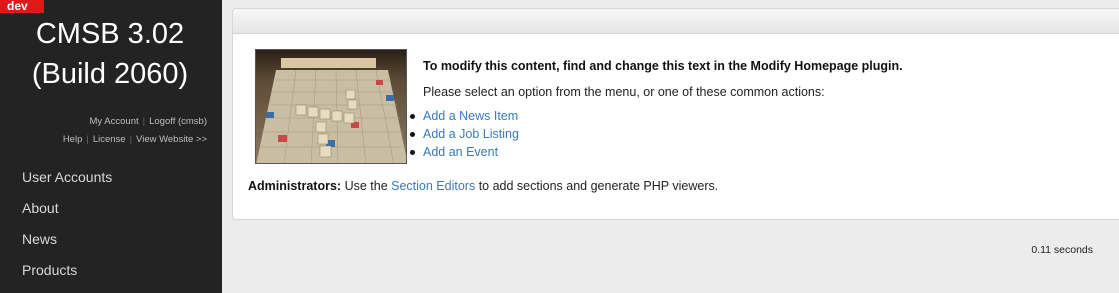 The height and width of the screenshot is (293, 1119). Describe the element at coordinates (171, 139) in the screenshot. I see `view-website-link: View Website >>` at that location.